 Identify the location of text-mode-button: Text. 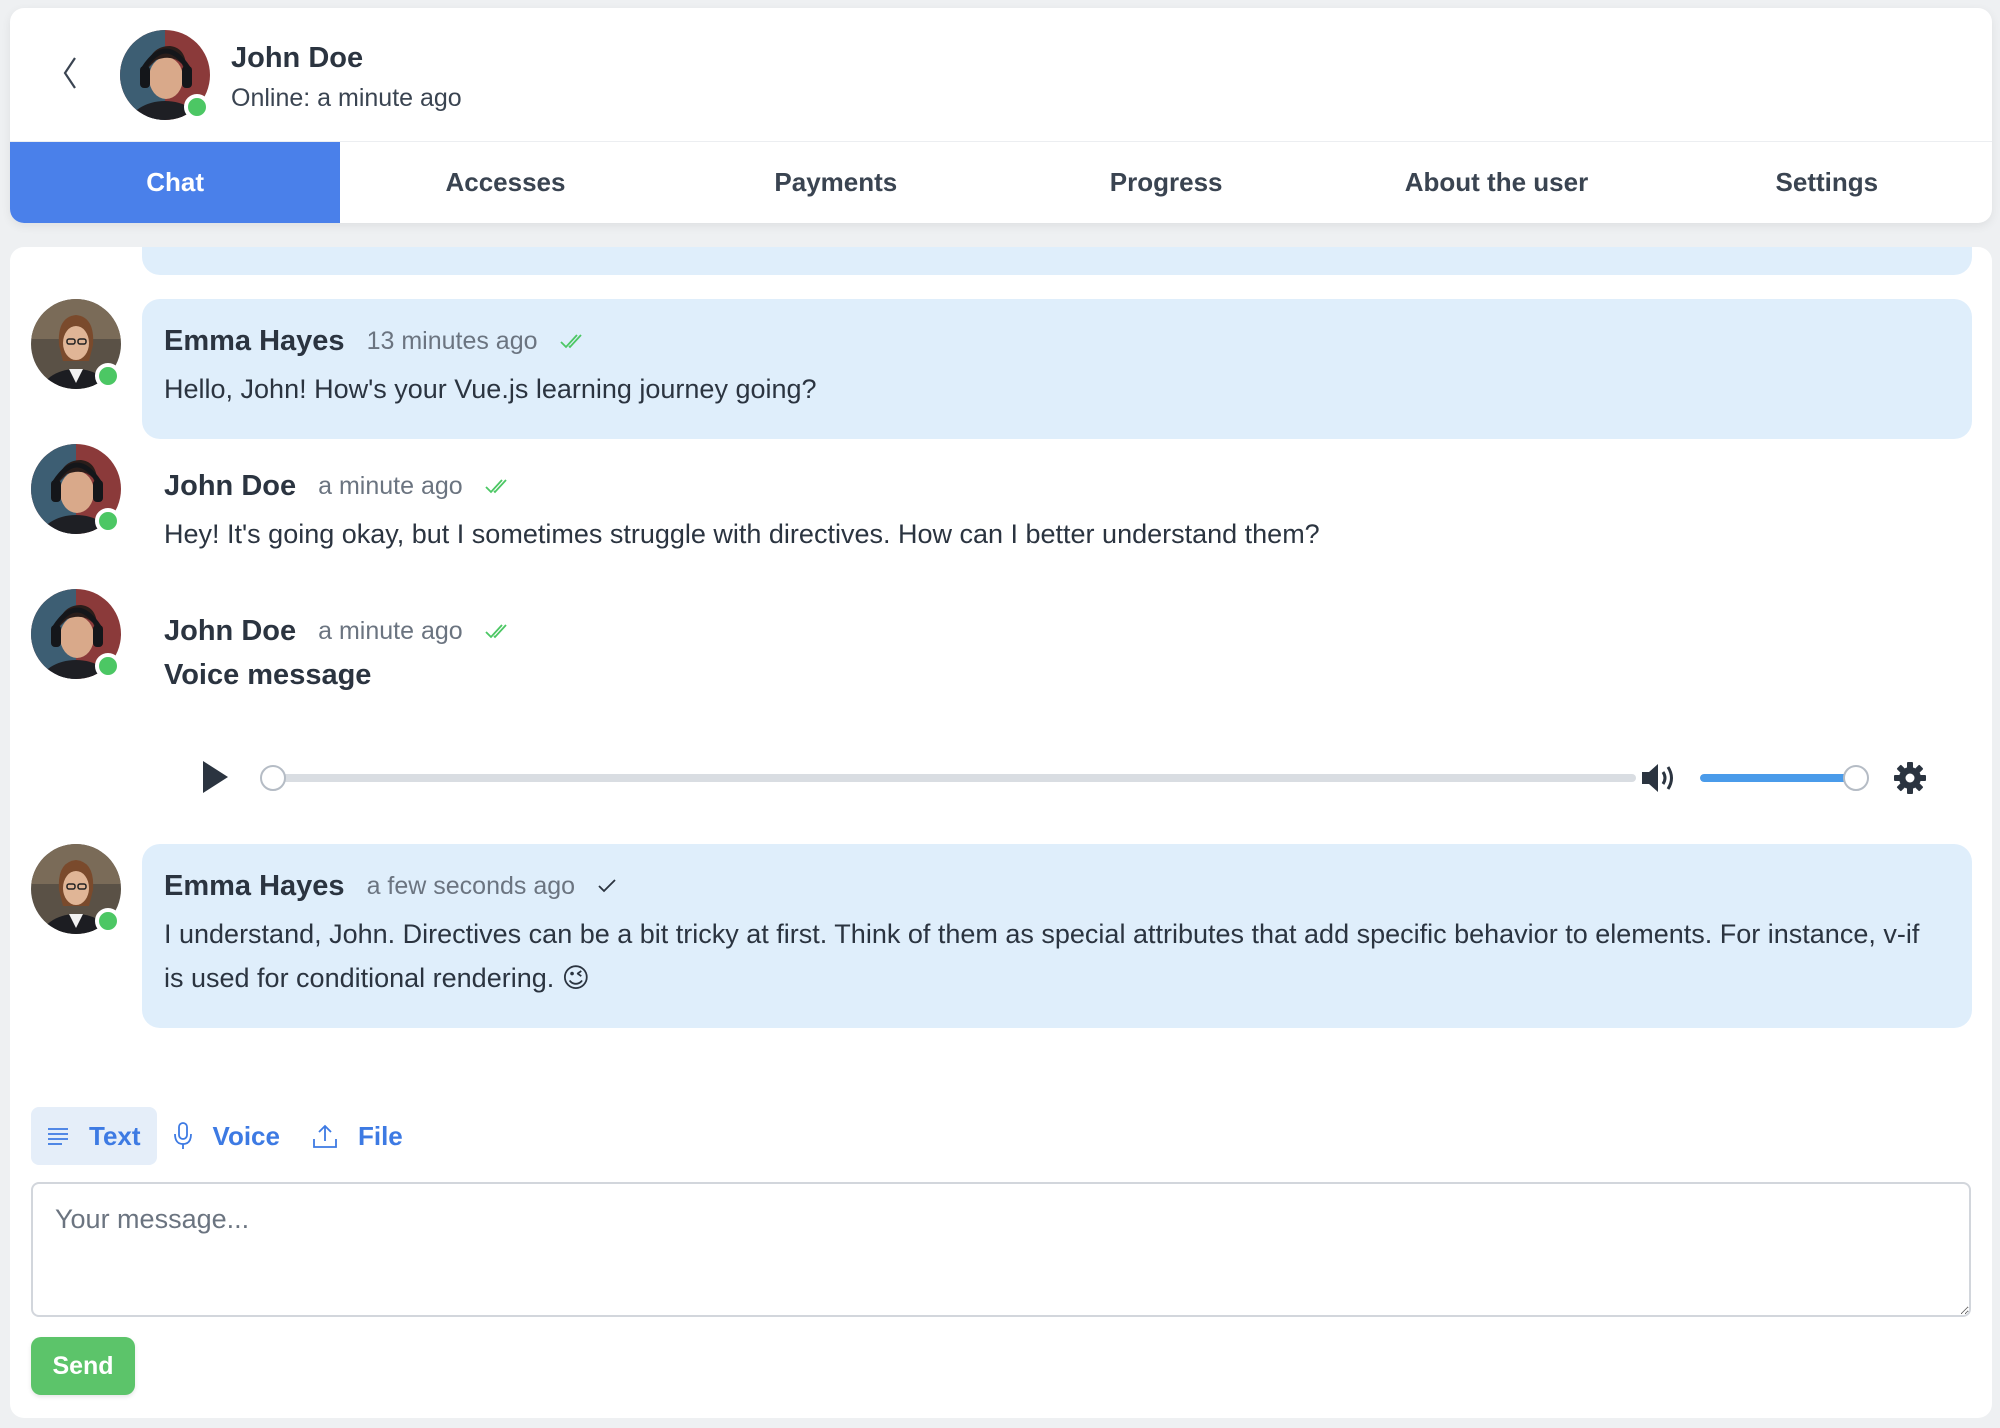
(94, 1136).